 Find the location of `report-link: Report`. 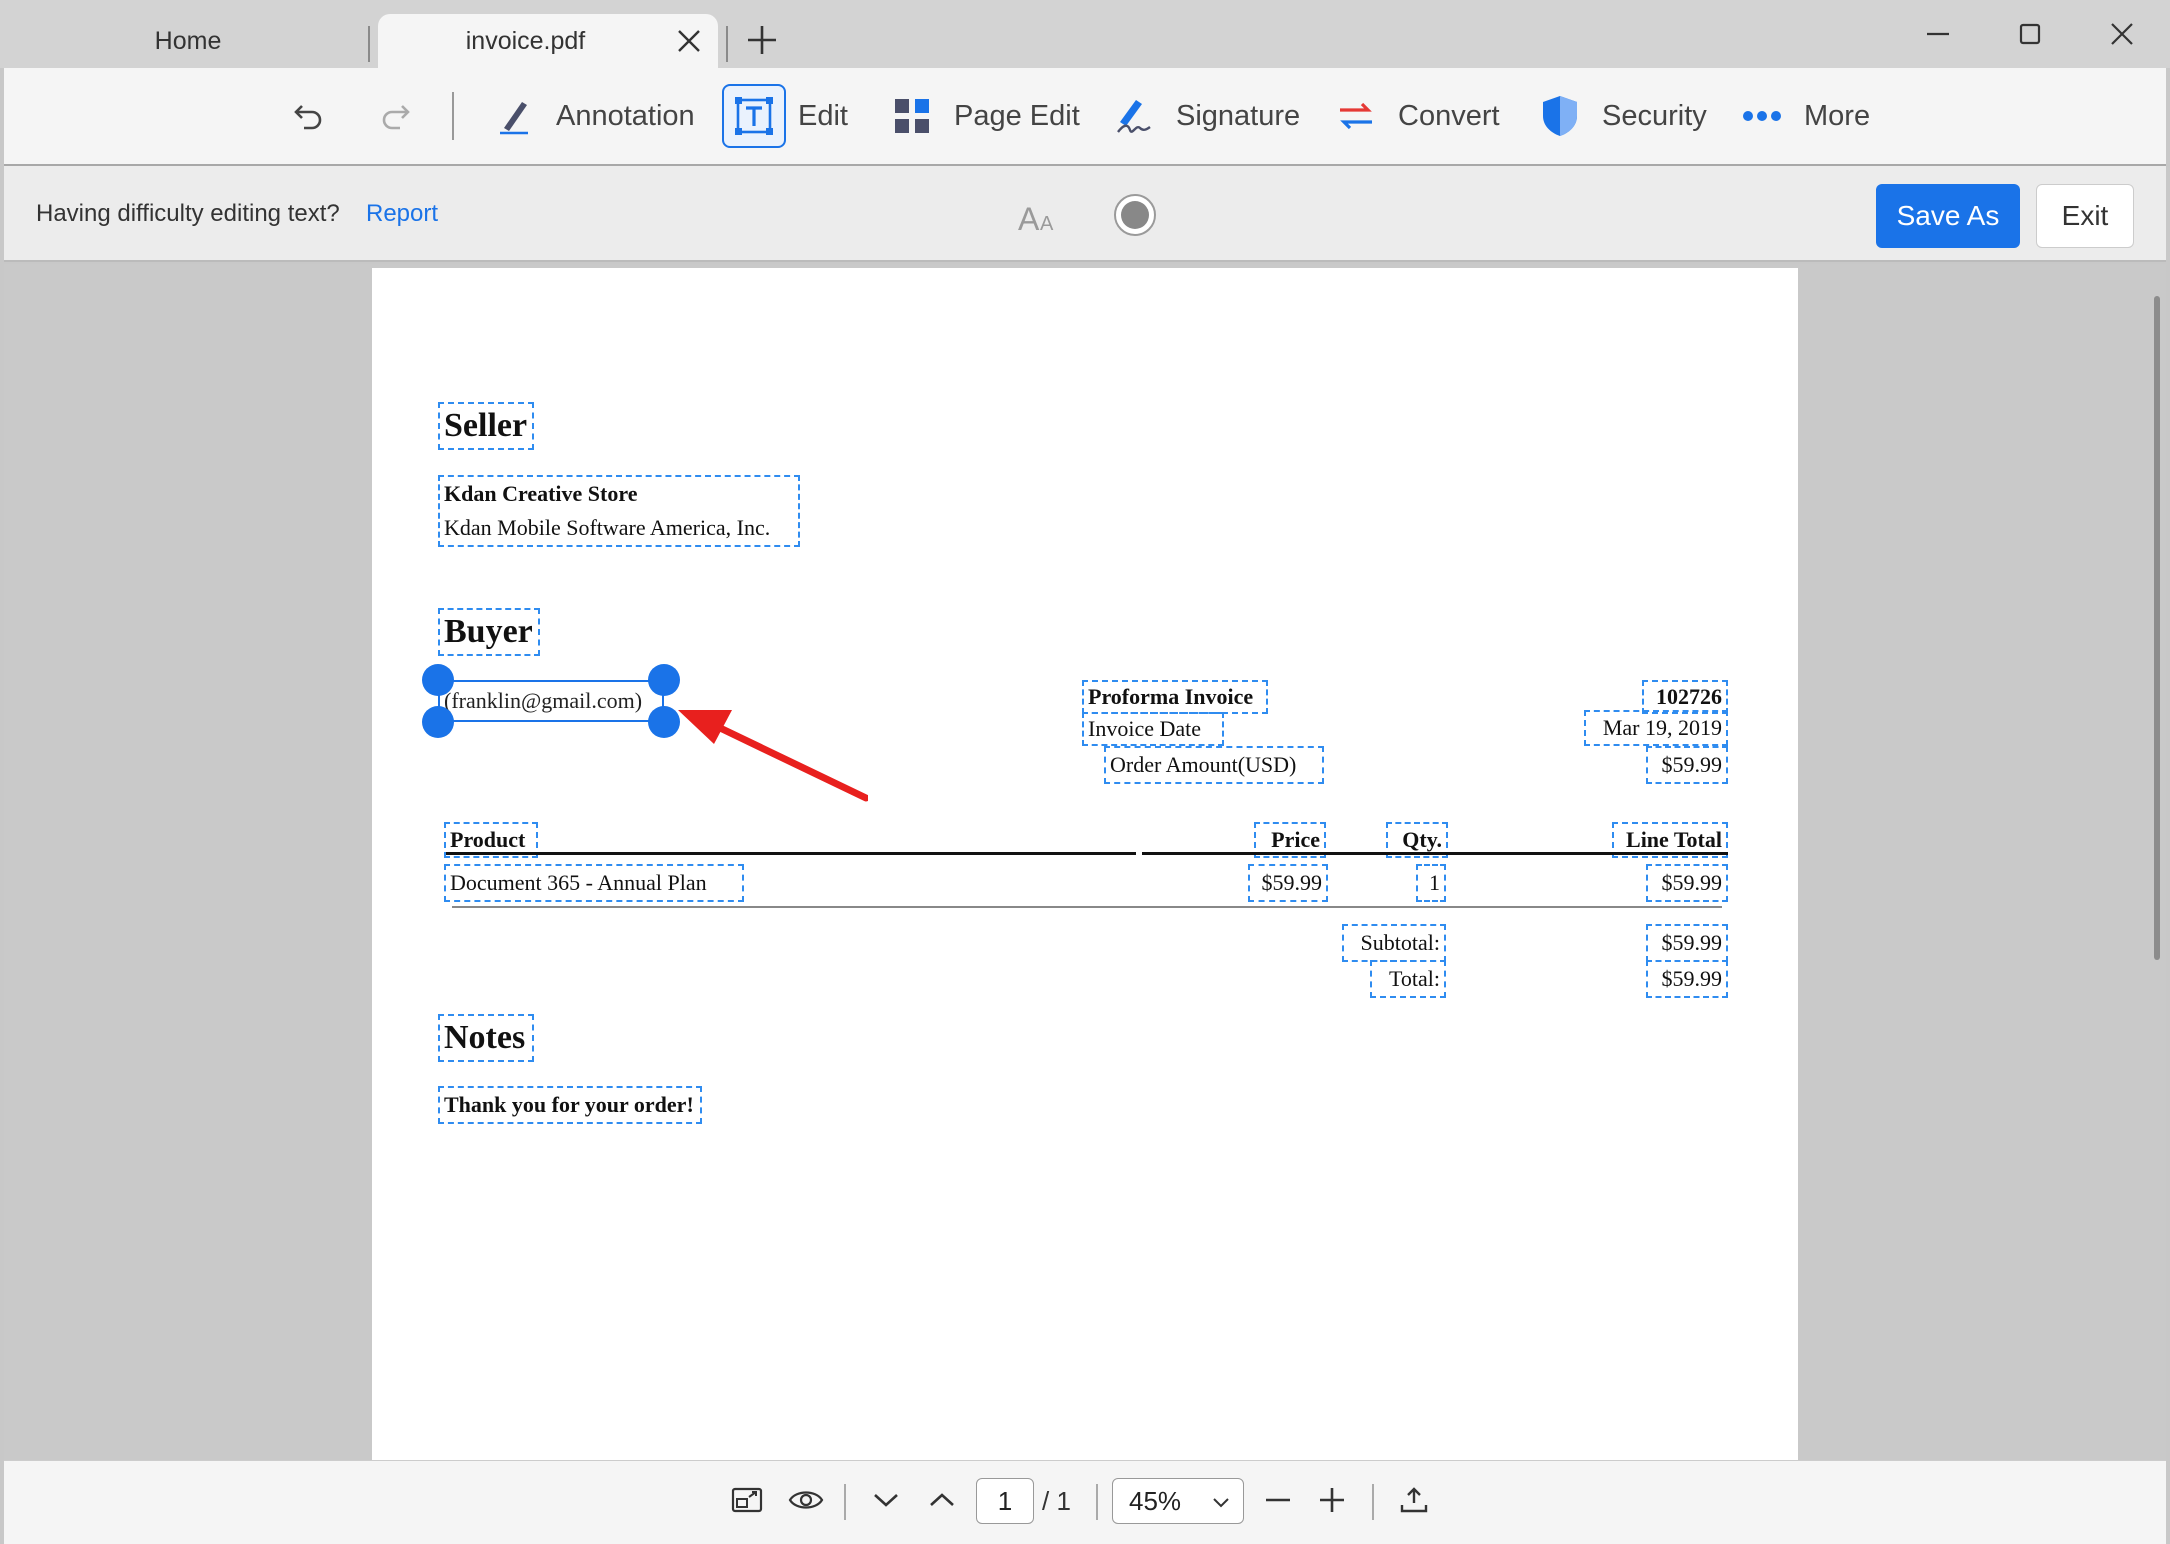

report-link: Report is located at coordinates (402, 214).